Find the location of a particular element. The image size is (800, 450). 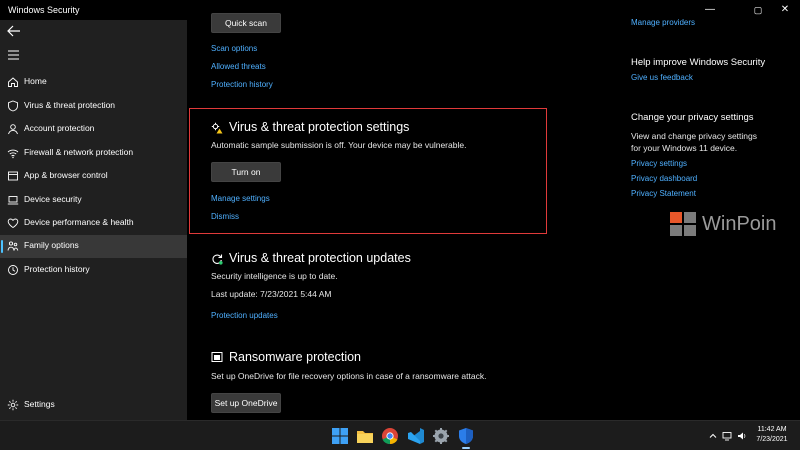

close-button: ✕ is located at coordinates (785, 10).